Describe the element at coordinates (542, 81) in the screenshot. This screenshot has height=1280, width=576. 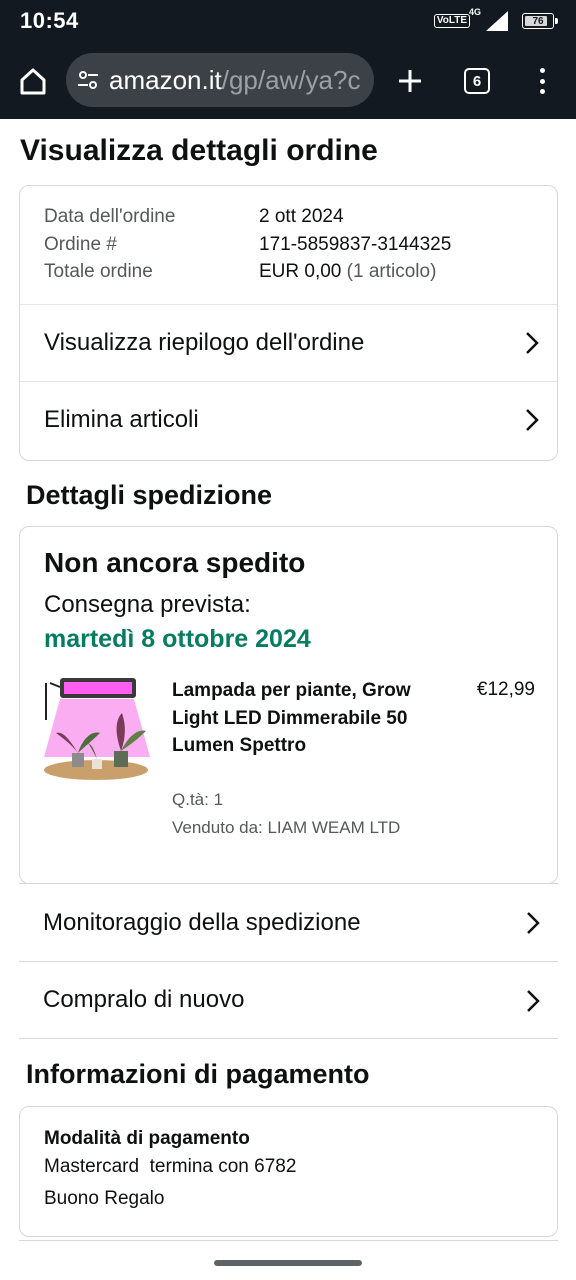
I see `more-vert-icon` at that location.